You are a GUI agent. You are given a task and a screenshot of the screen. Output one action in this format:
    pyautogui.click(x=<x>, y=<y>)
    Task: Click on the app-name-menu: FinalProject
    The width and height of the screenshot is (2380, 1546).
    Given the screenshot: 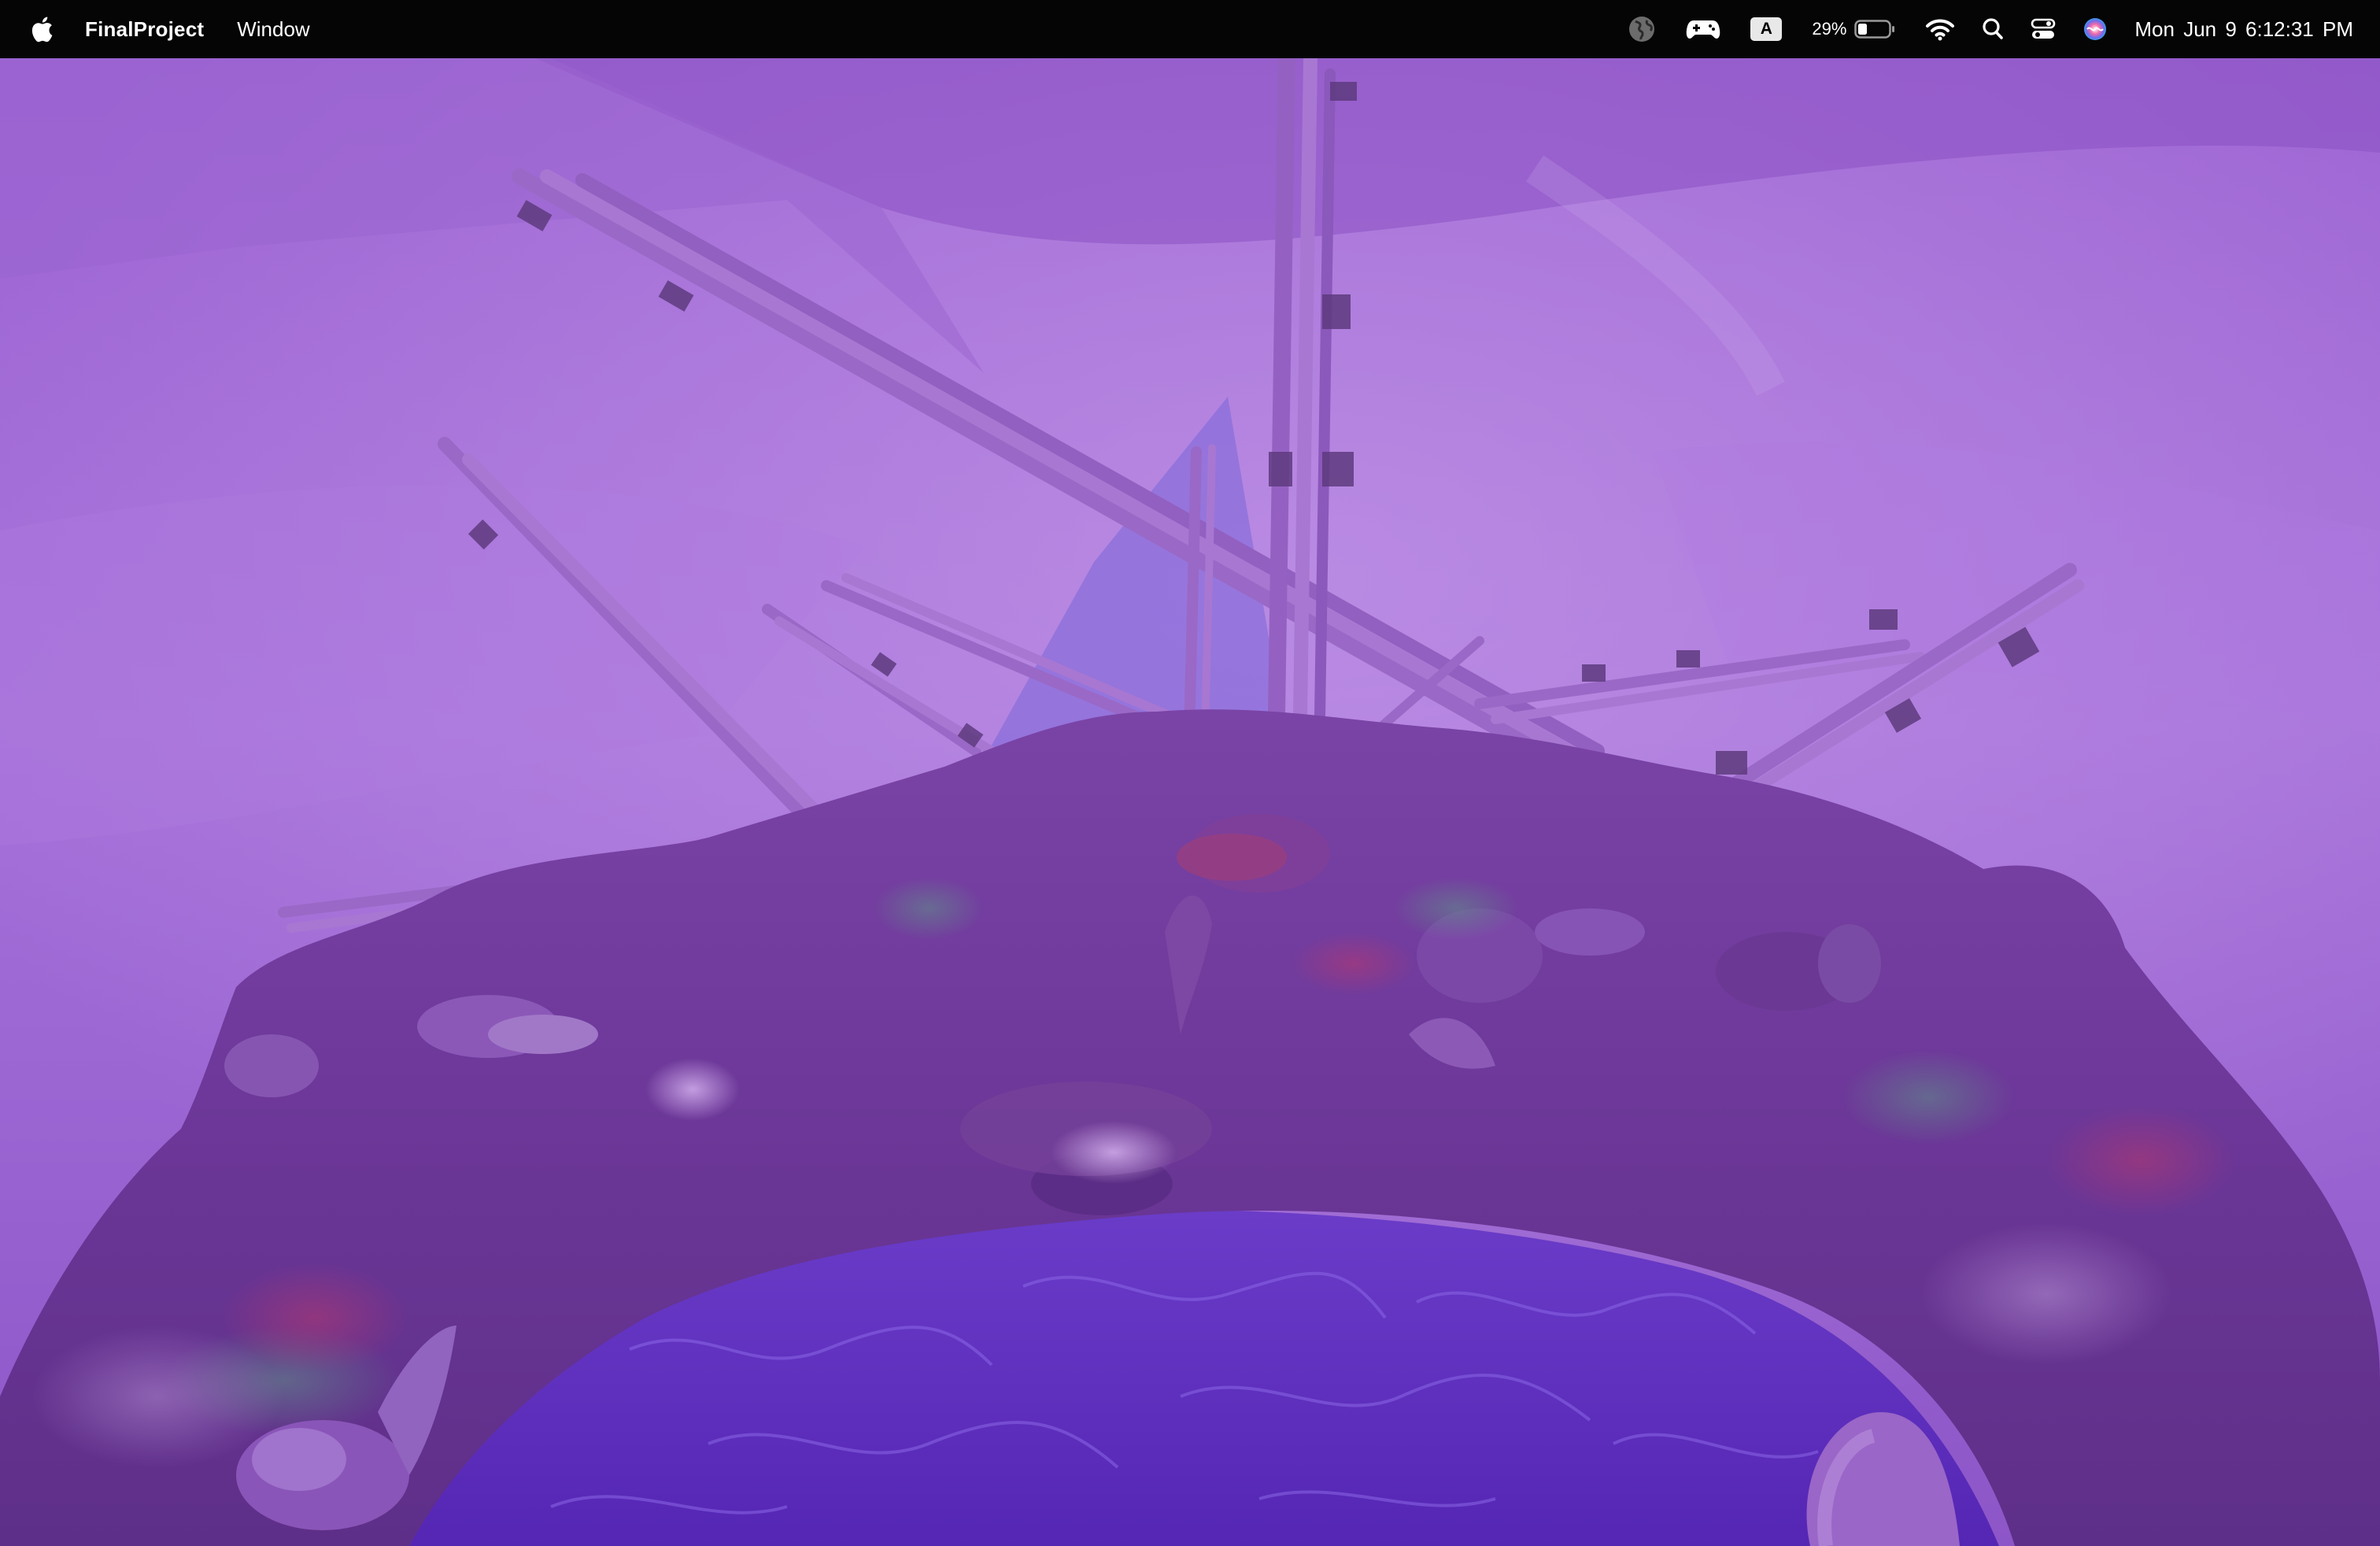 What is the action you would take?
    pyautogui.click(x=144, y=29)
    